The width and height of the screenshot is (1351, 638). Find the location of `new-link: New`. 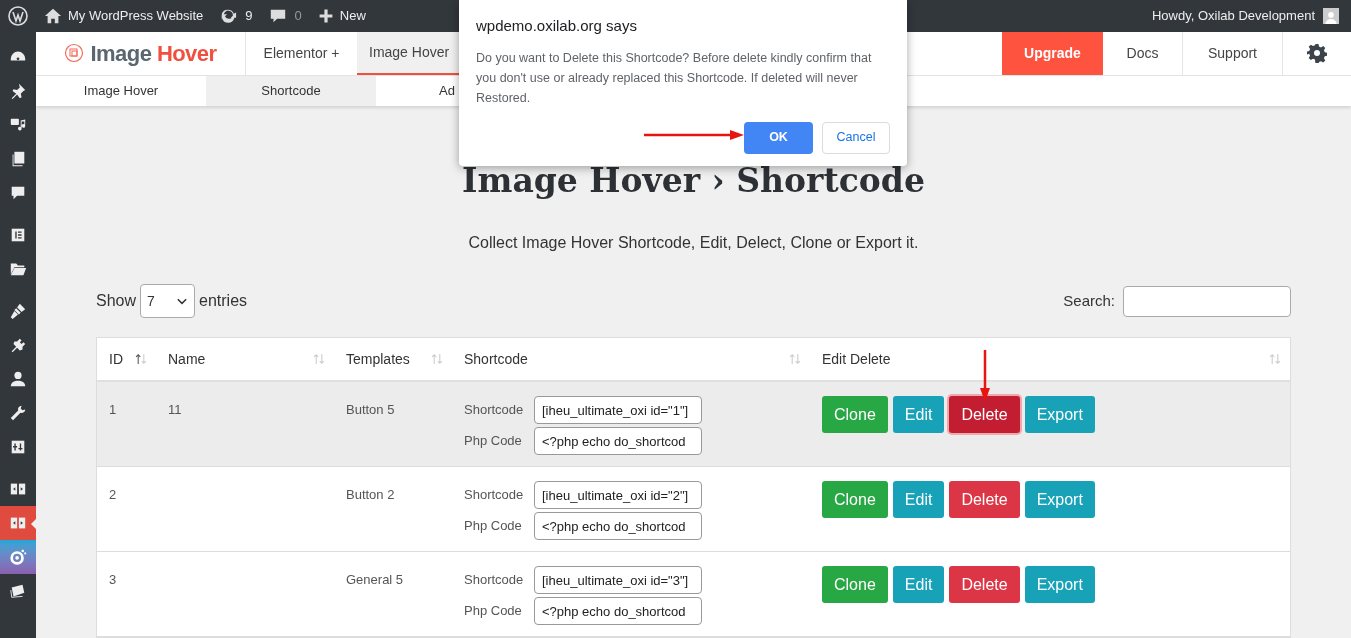

new-link: New is located at coordinates (352, 16).